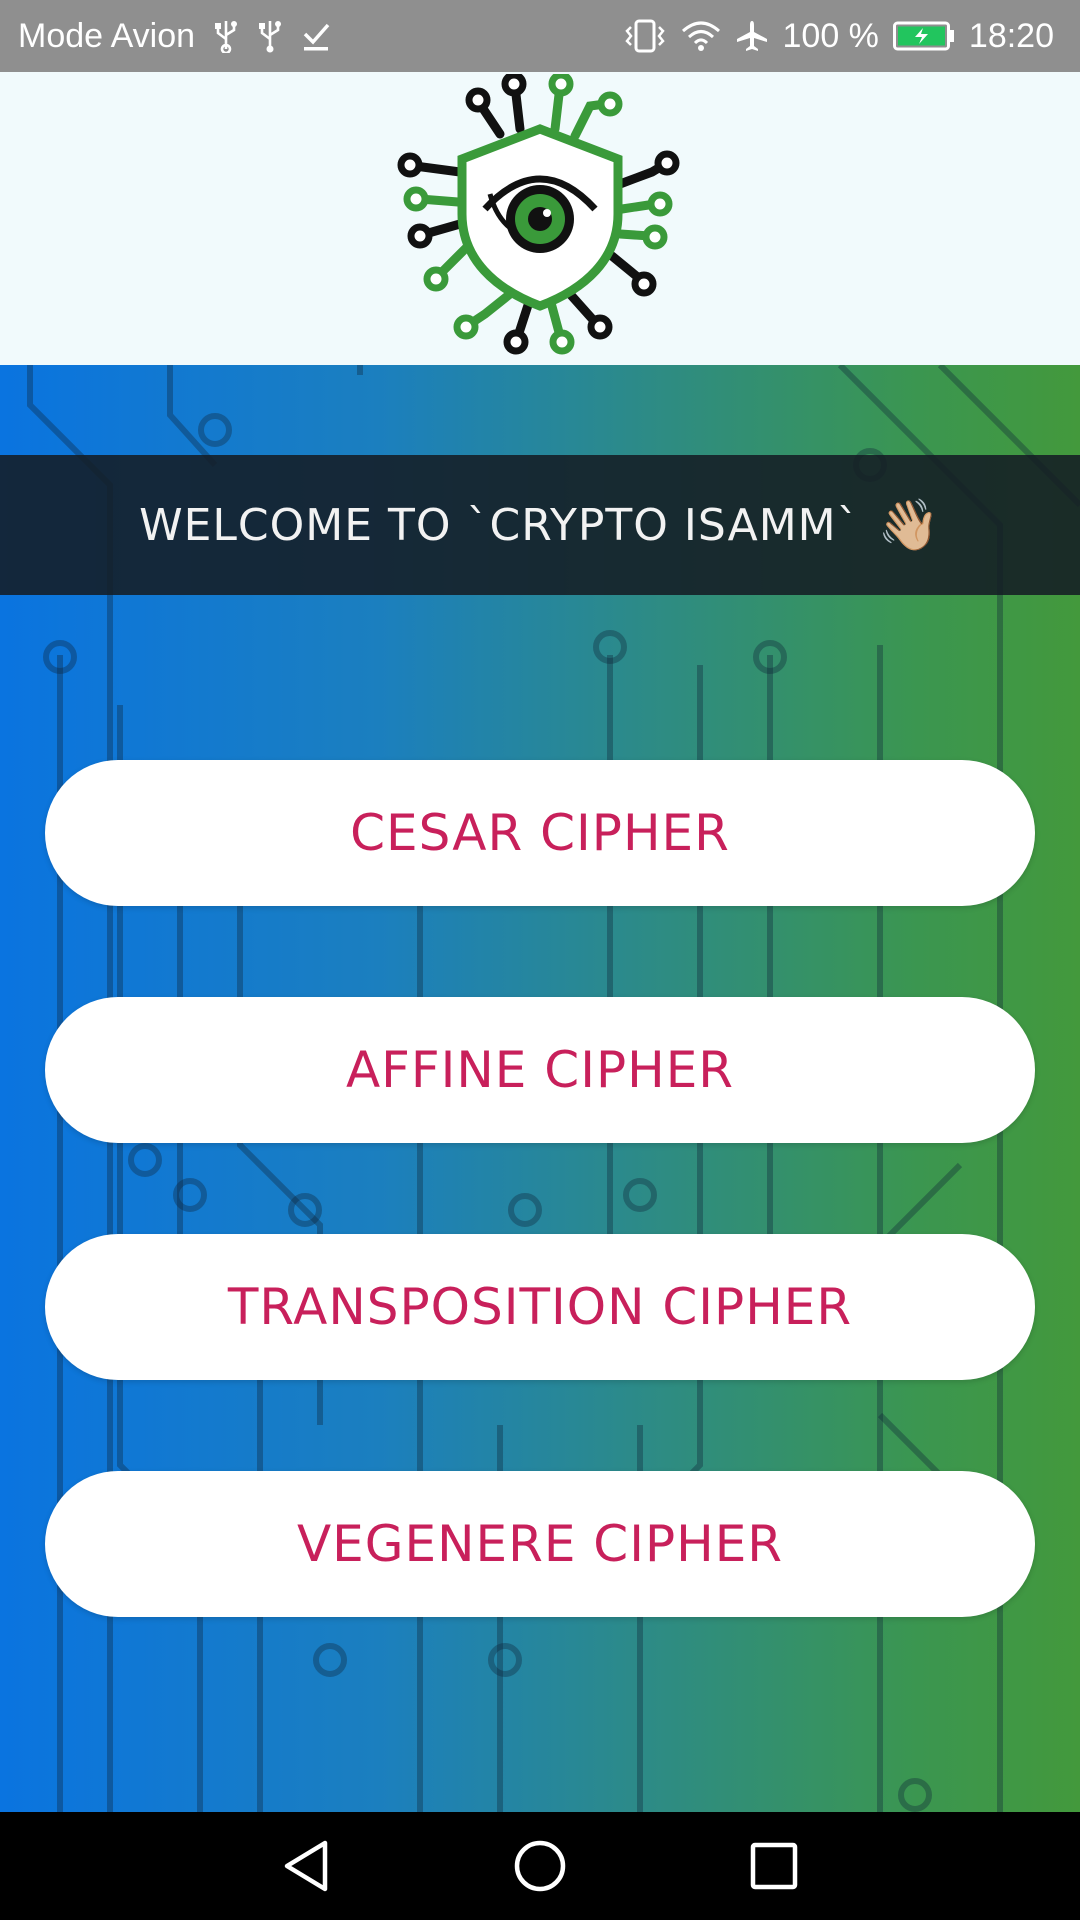  What do you see at coordinates (540, 833) in the screenshot?
I see `cesar-cipher-button: CESAR CIPHER` at bounding box center [540, 833].